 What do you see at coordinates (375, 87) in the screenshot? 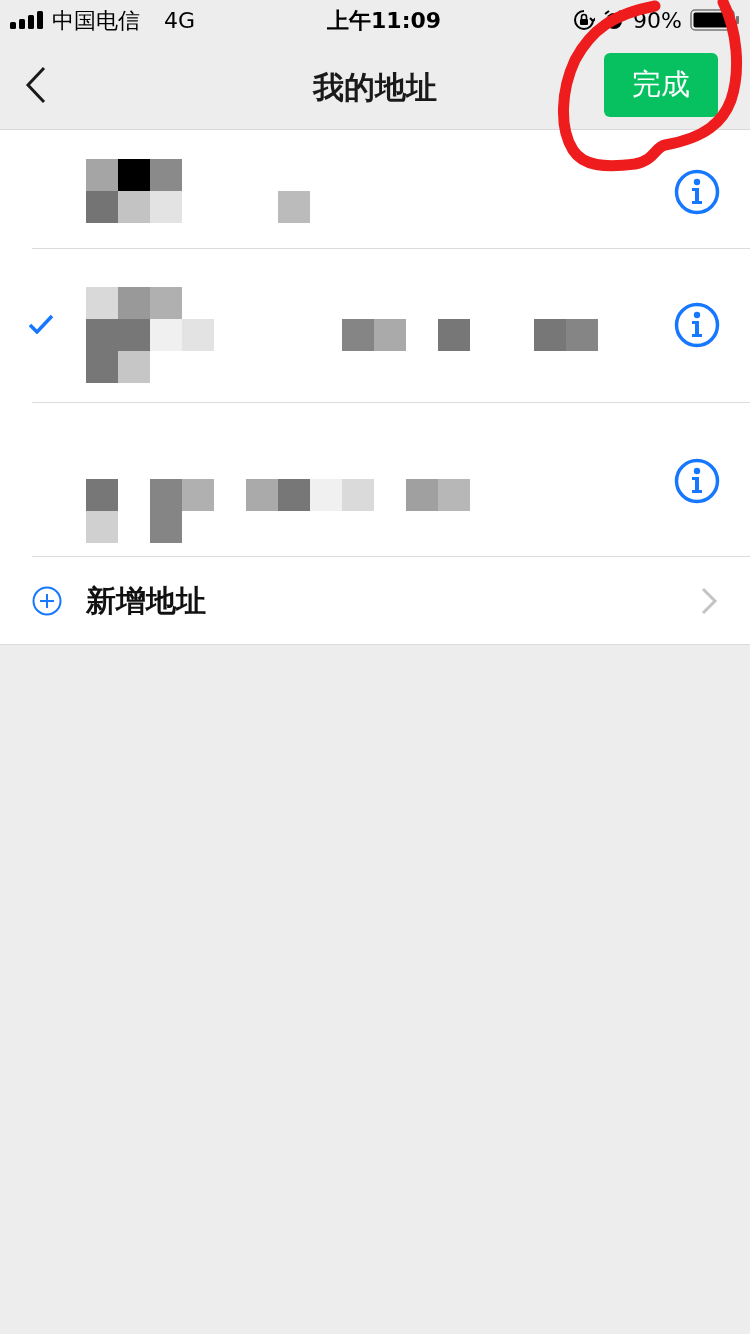
I see `page-title: 我的地址` at bounding box center [375, 87].